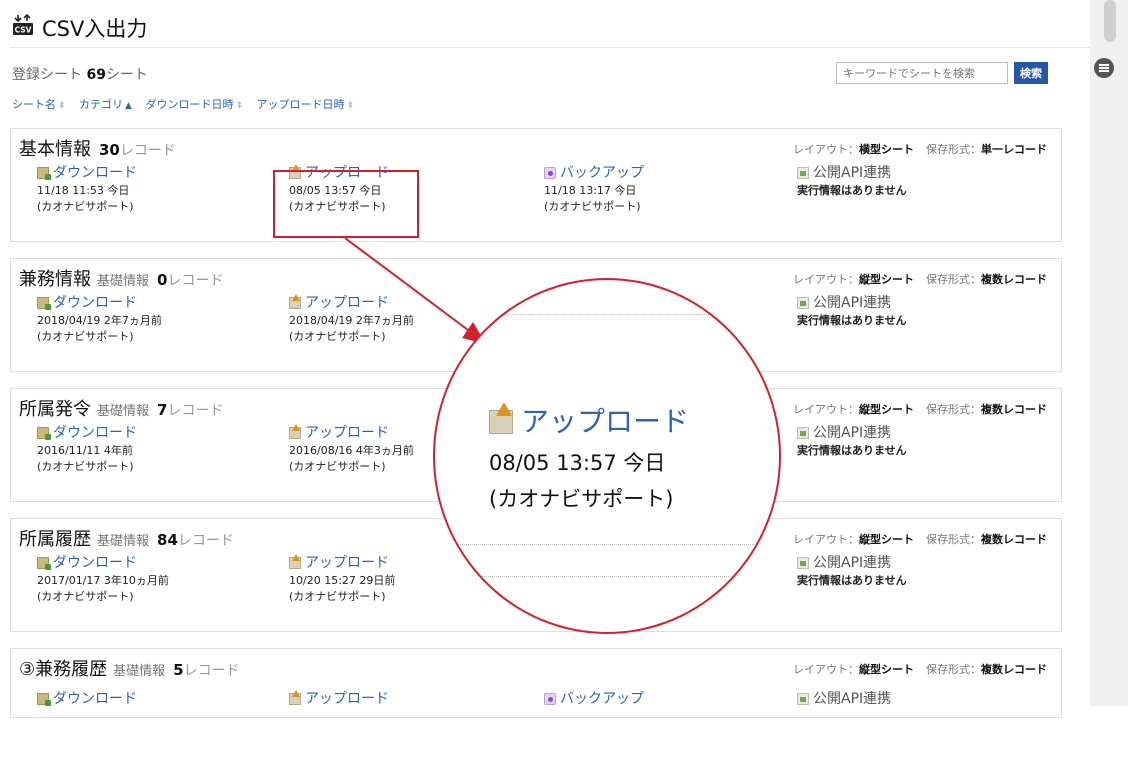  What do you see at coordinates (550, 30) in the screenshot?
I see `page-header: CSV CSV入出力` at bounding box center [550, 30].